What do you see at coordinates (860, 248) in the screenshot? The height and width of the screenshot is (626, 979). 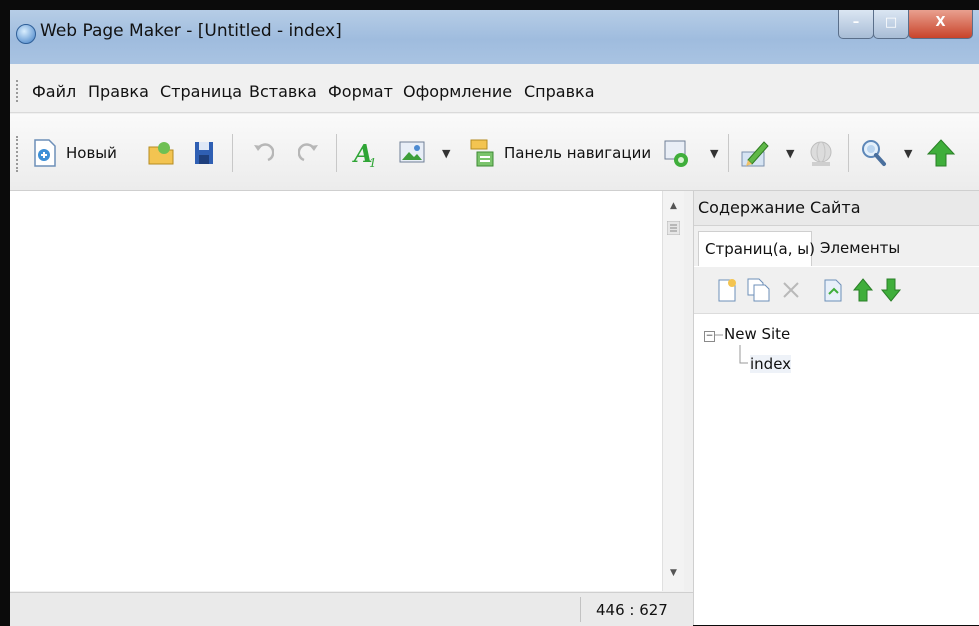 I see `tab-elements-label: Элементы` at bounding box center [860, 248].